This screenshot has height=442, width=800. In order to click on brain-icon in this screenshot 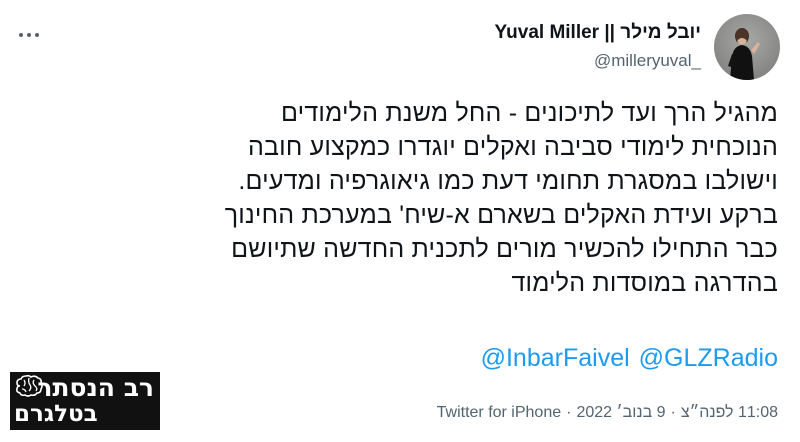, I will do `click(29, 385)`.